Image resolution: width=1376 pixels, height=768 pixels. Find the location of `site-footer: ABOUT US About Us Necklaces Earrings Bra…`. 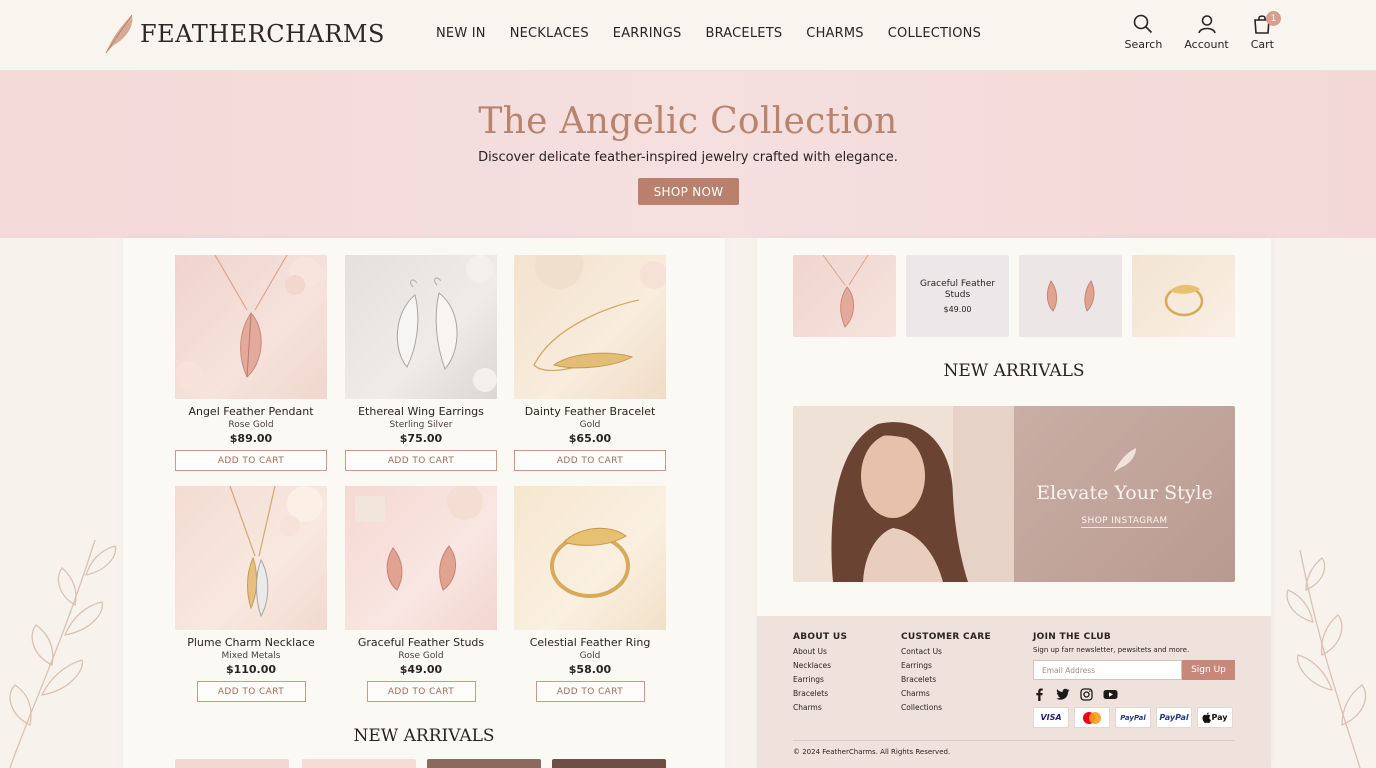

site-footer: ABOUT US About Us Necklaces Earrings Bra… is located at coordinates (1014, 692).